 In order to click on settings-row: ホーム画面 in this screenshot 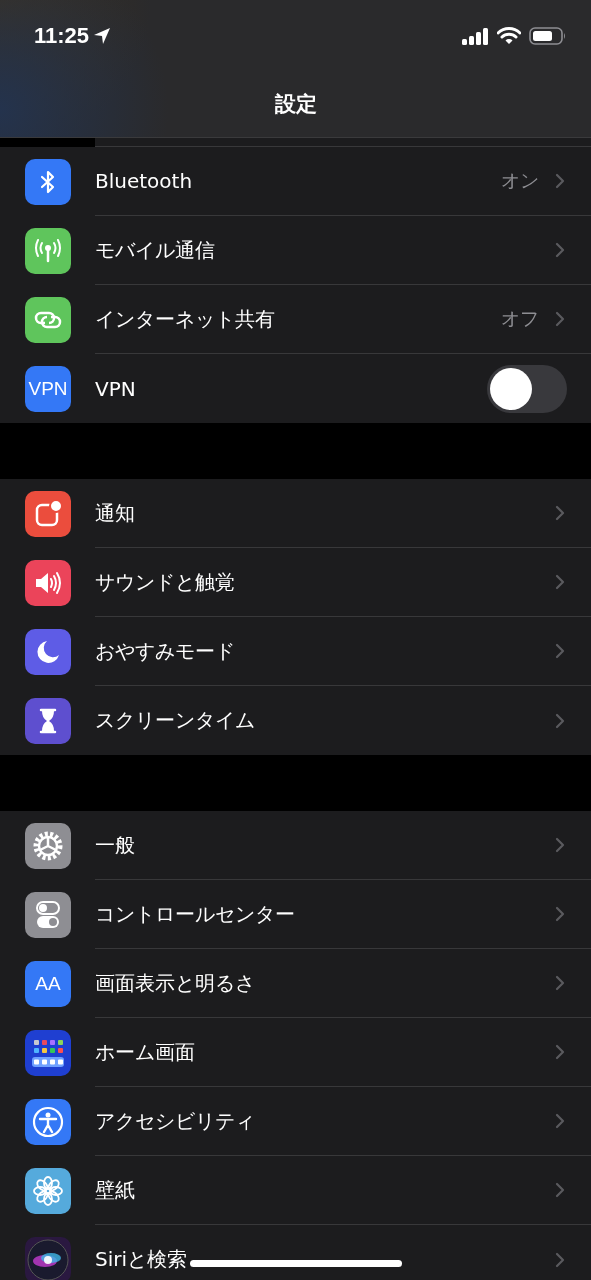, I will do `click(295, 1052)`.